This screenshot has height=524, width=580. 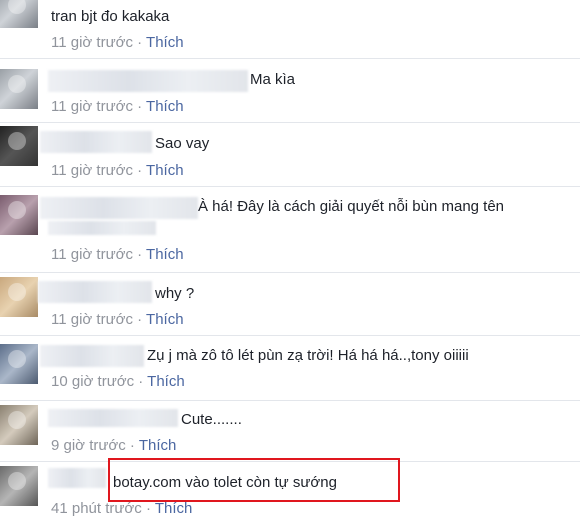 What do you see at coordinates (110, 16) in the screenshot?
I see `comment-text: tran bjt đo kakaka` at bounding box center [110, 16].